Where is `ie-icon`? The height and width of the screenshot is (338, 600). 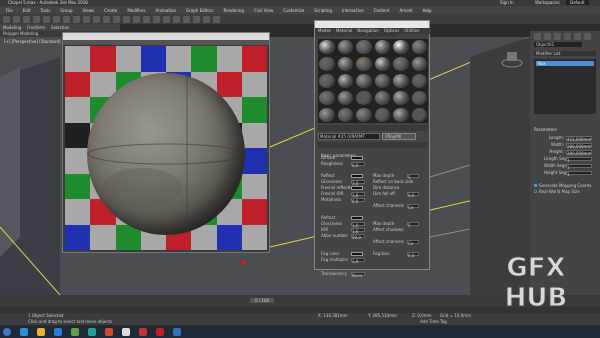
ie-icon is located at coordinates (24, 332).